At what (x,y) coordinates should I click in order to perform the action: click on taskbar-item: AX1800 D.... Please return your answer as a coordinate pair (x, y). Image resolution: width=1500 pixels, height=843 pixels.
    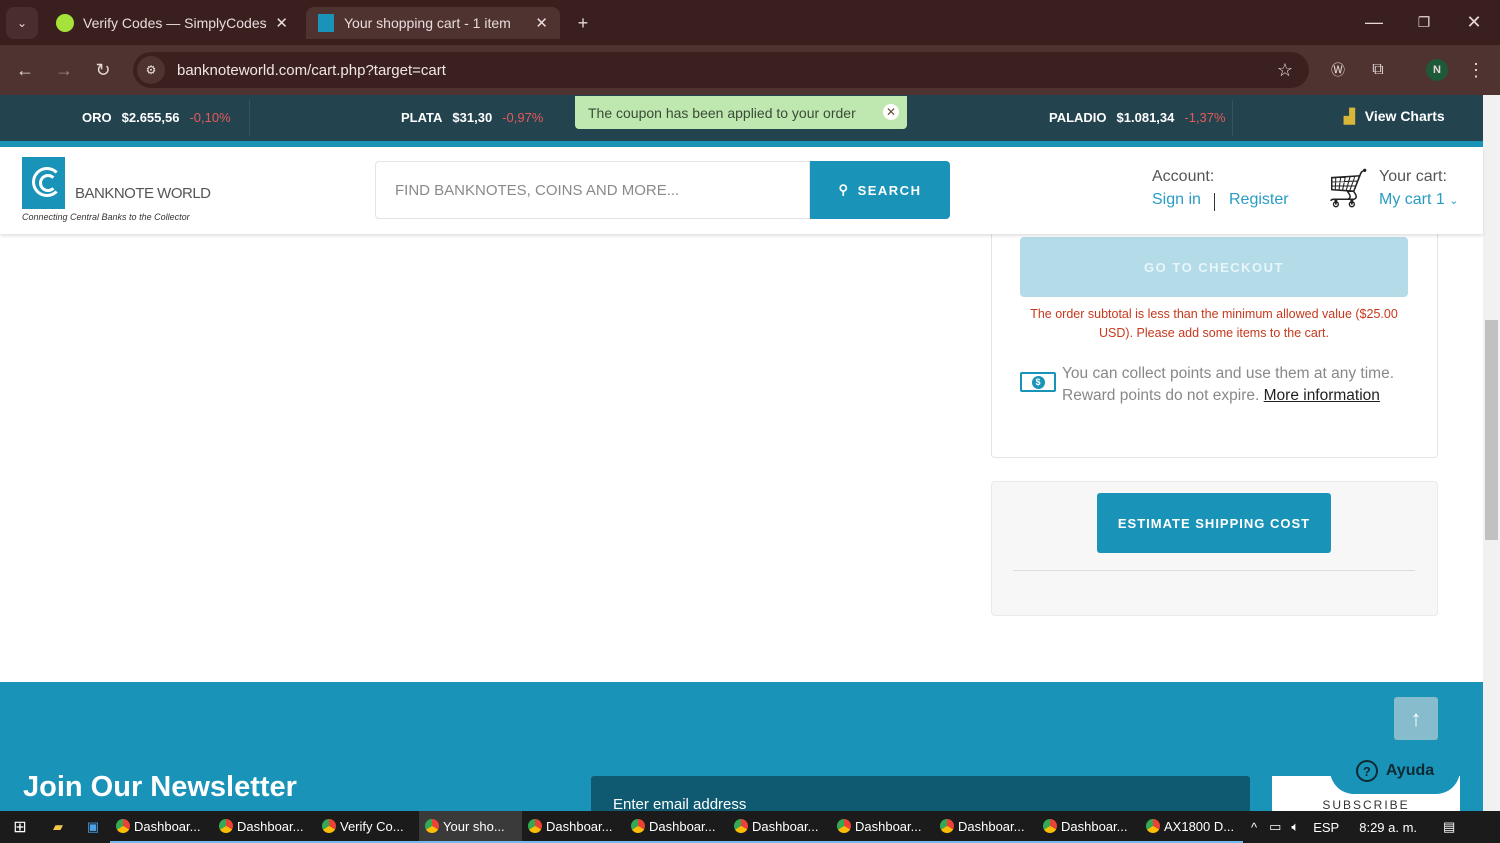
    Looking at the image, I should click on (1191, 827).